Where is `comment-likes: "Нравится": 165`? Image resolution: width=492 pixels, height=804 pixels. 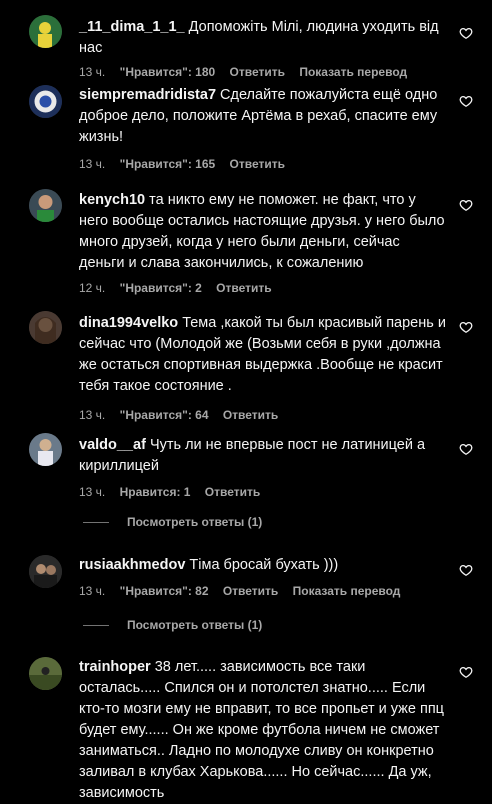
comment-likes: "Нравится": 165 is located at coordinates (168, 164).